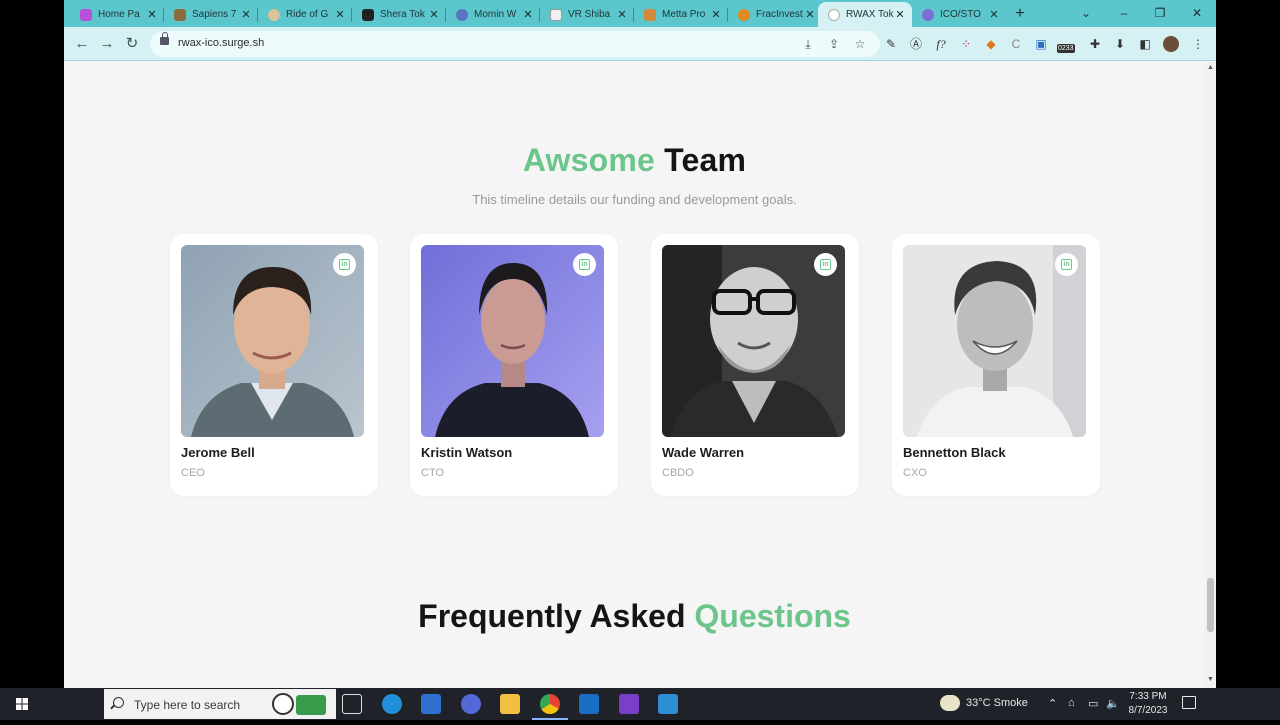  Describe the element at coordinates (107, 44) in the screenshot. I see `forward-arrow-icon: →` at that location.